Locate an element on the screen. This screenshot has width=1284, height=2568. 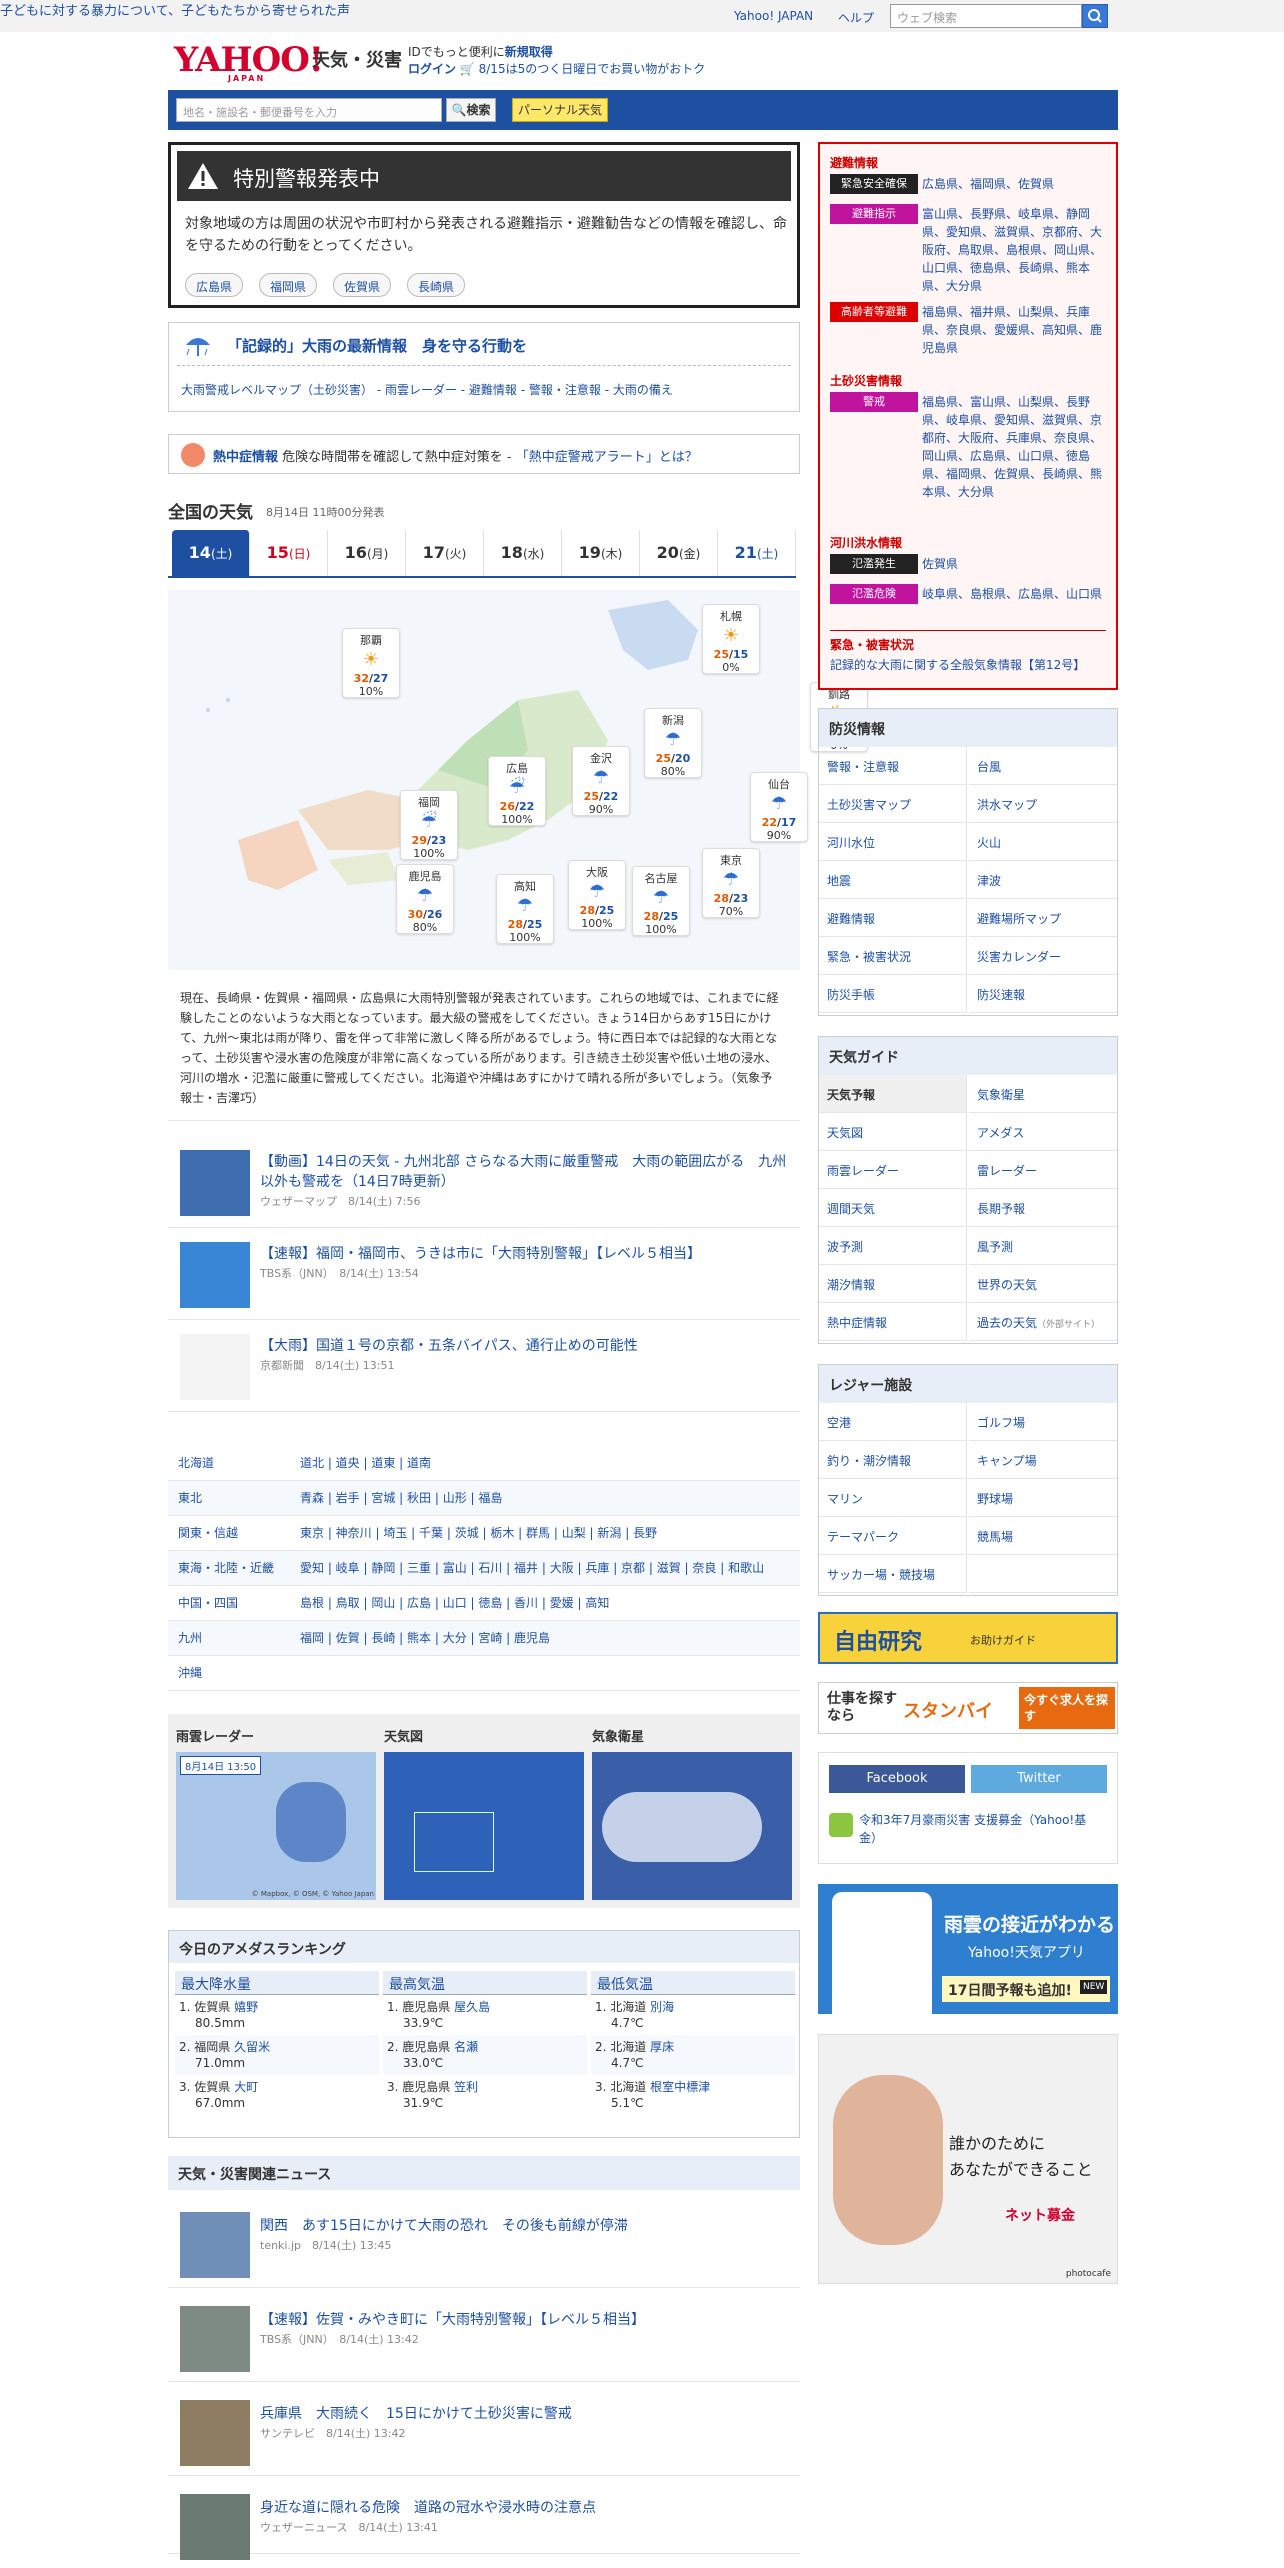
region-name: 九州 is located at coordinates (190, 1638).